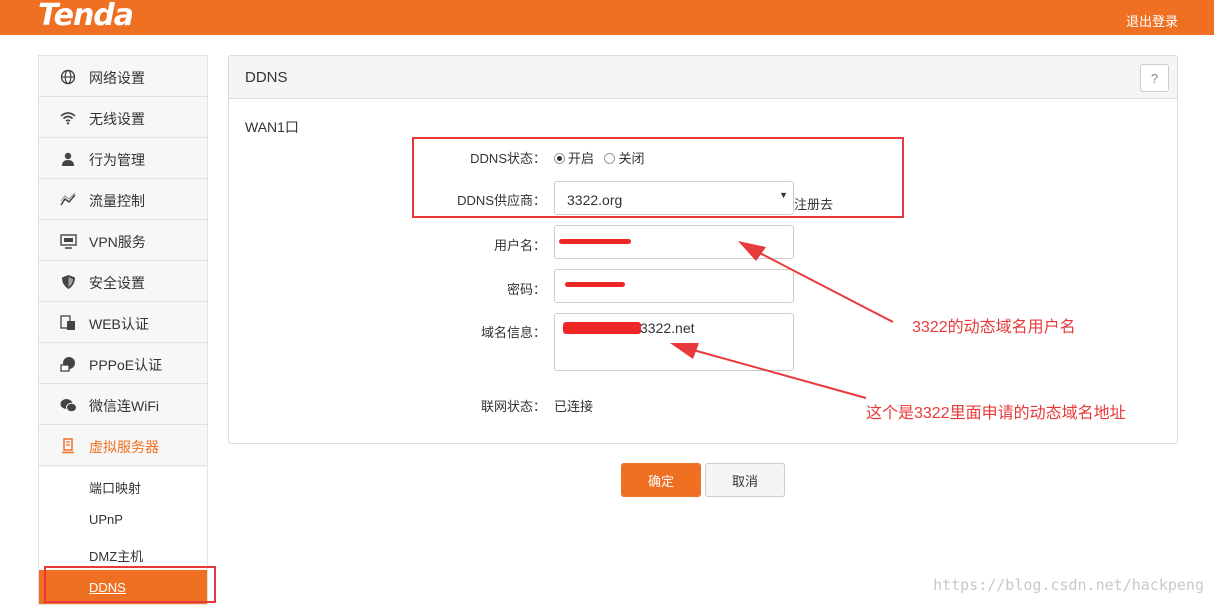  I want to click on annotation-note-username: 3322的动态域名用户名, so click(994, 327).